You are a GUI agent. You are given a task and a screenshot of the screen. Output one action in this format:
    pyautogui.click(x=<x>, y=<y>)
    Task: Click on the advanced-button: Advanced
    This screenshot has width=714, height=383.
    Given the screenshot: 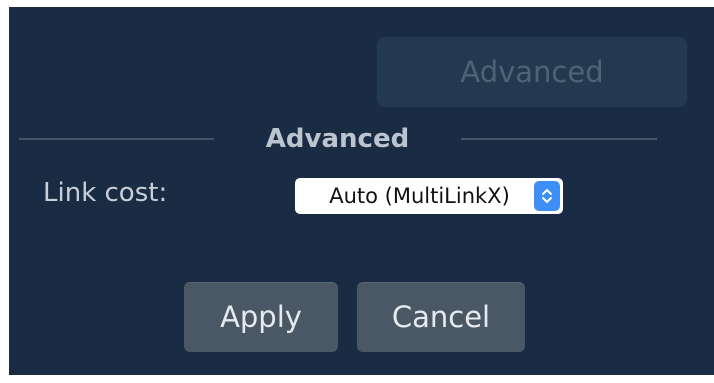 What is the action you would take?
    pyautogui.click(x=532, y=72)
    